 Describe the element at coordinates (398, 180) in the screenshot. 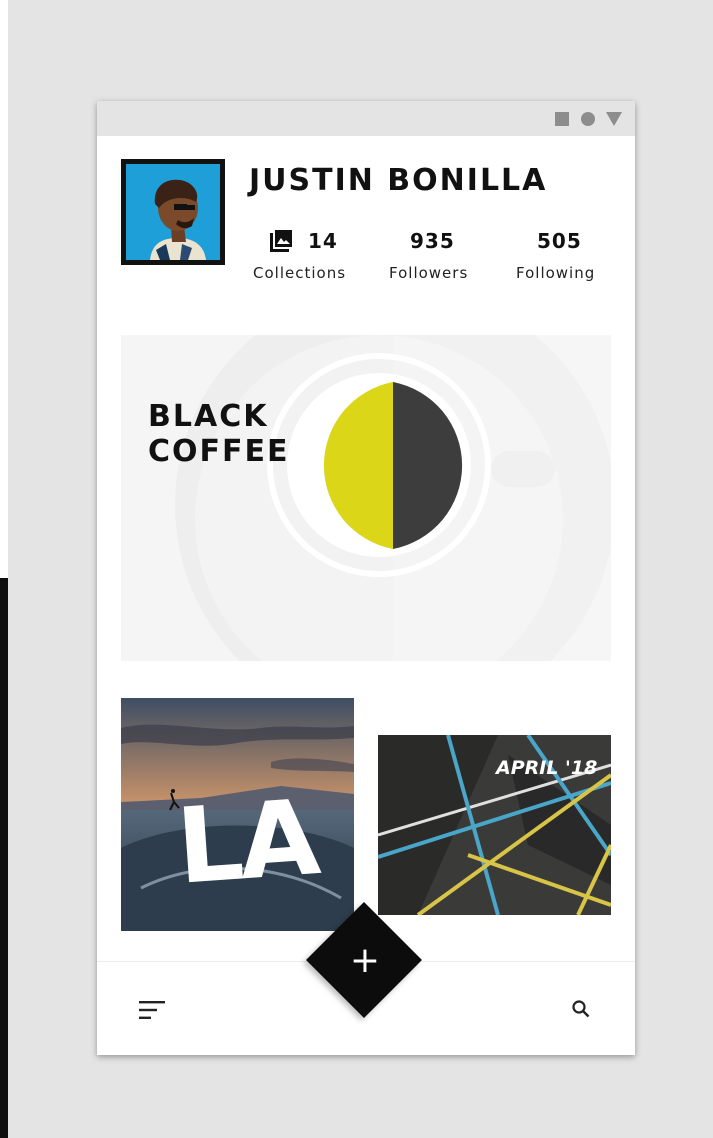

I see `profile-name: JUSTIN BONILLA` at that location.